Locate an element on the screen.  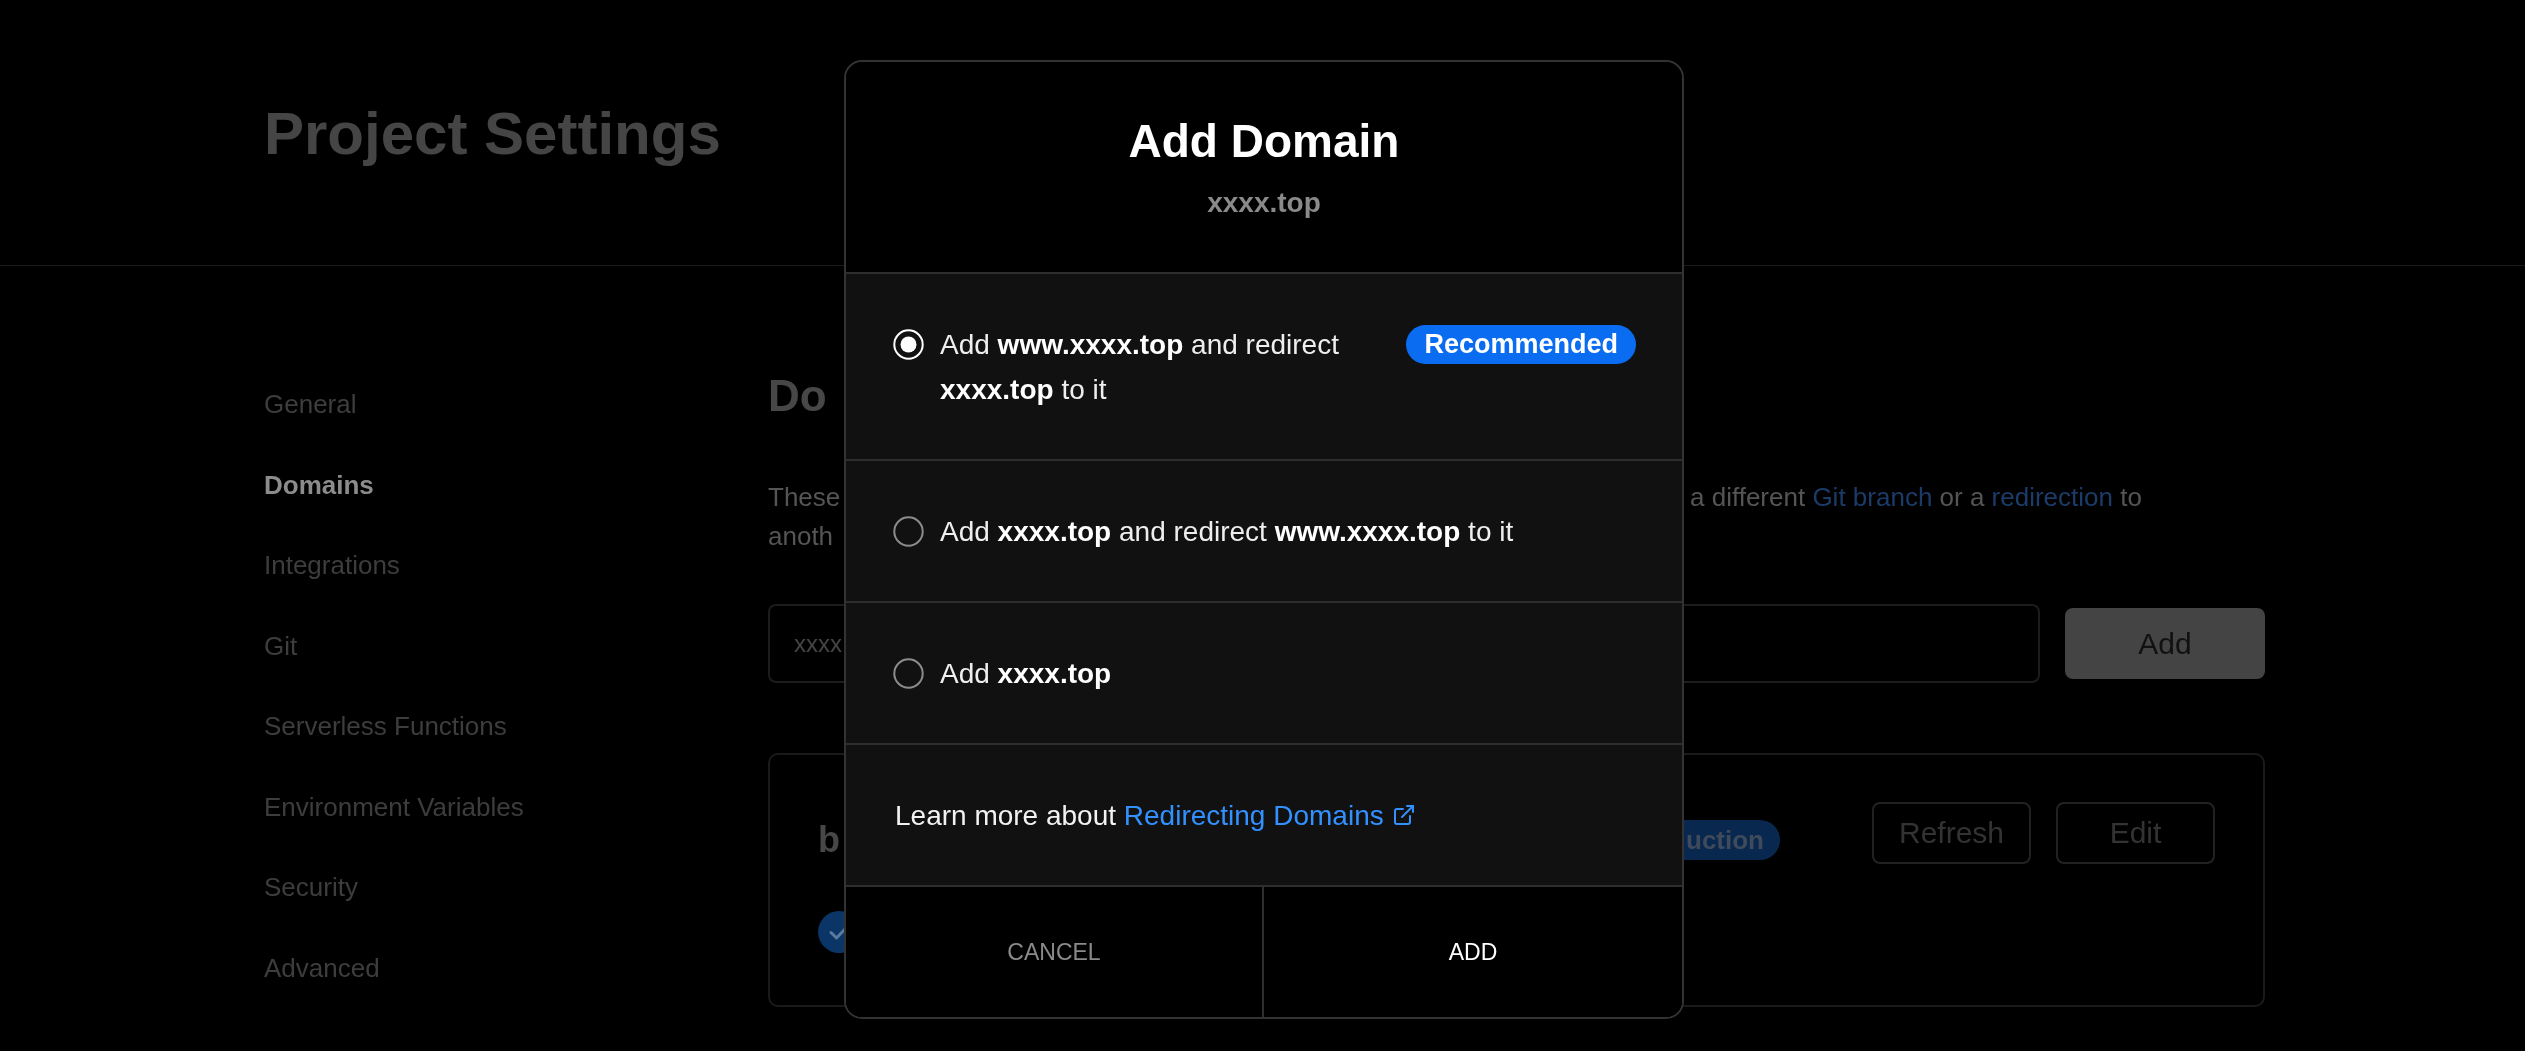
description-text: a different Git branch or a redirection to is located at coordinates (1916, 497).